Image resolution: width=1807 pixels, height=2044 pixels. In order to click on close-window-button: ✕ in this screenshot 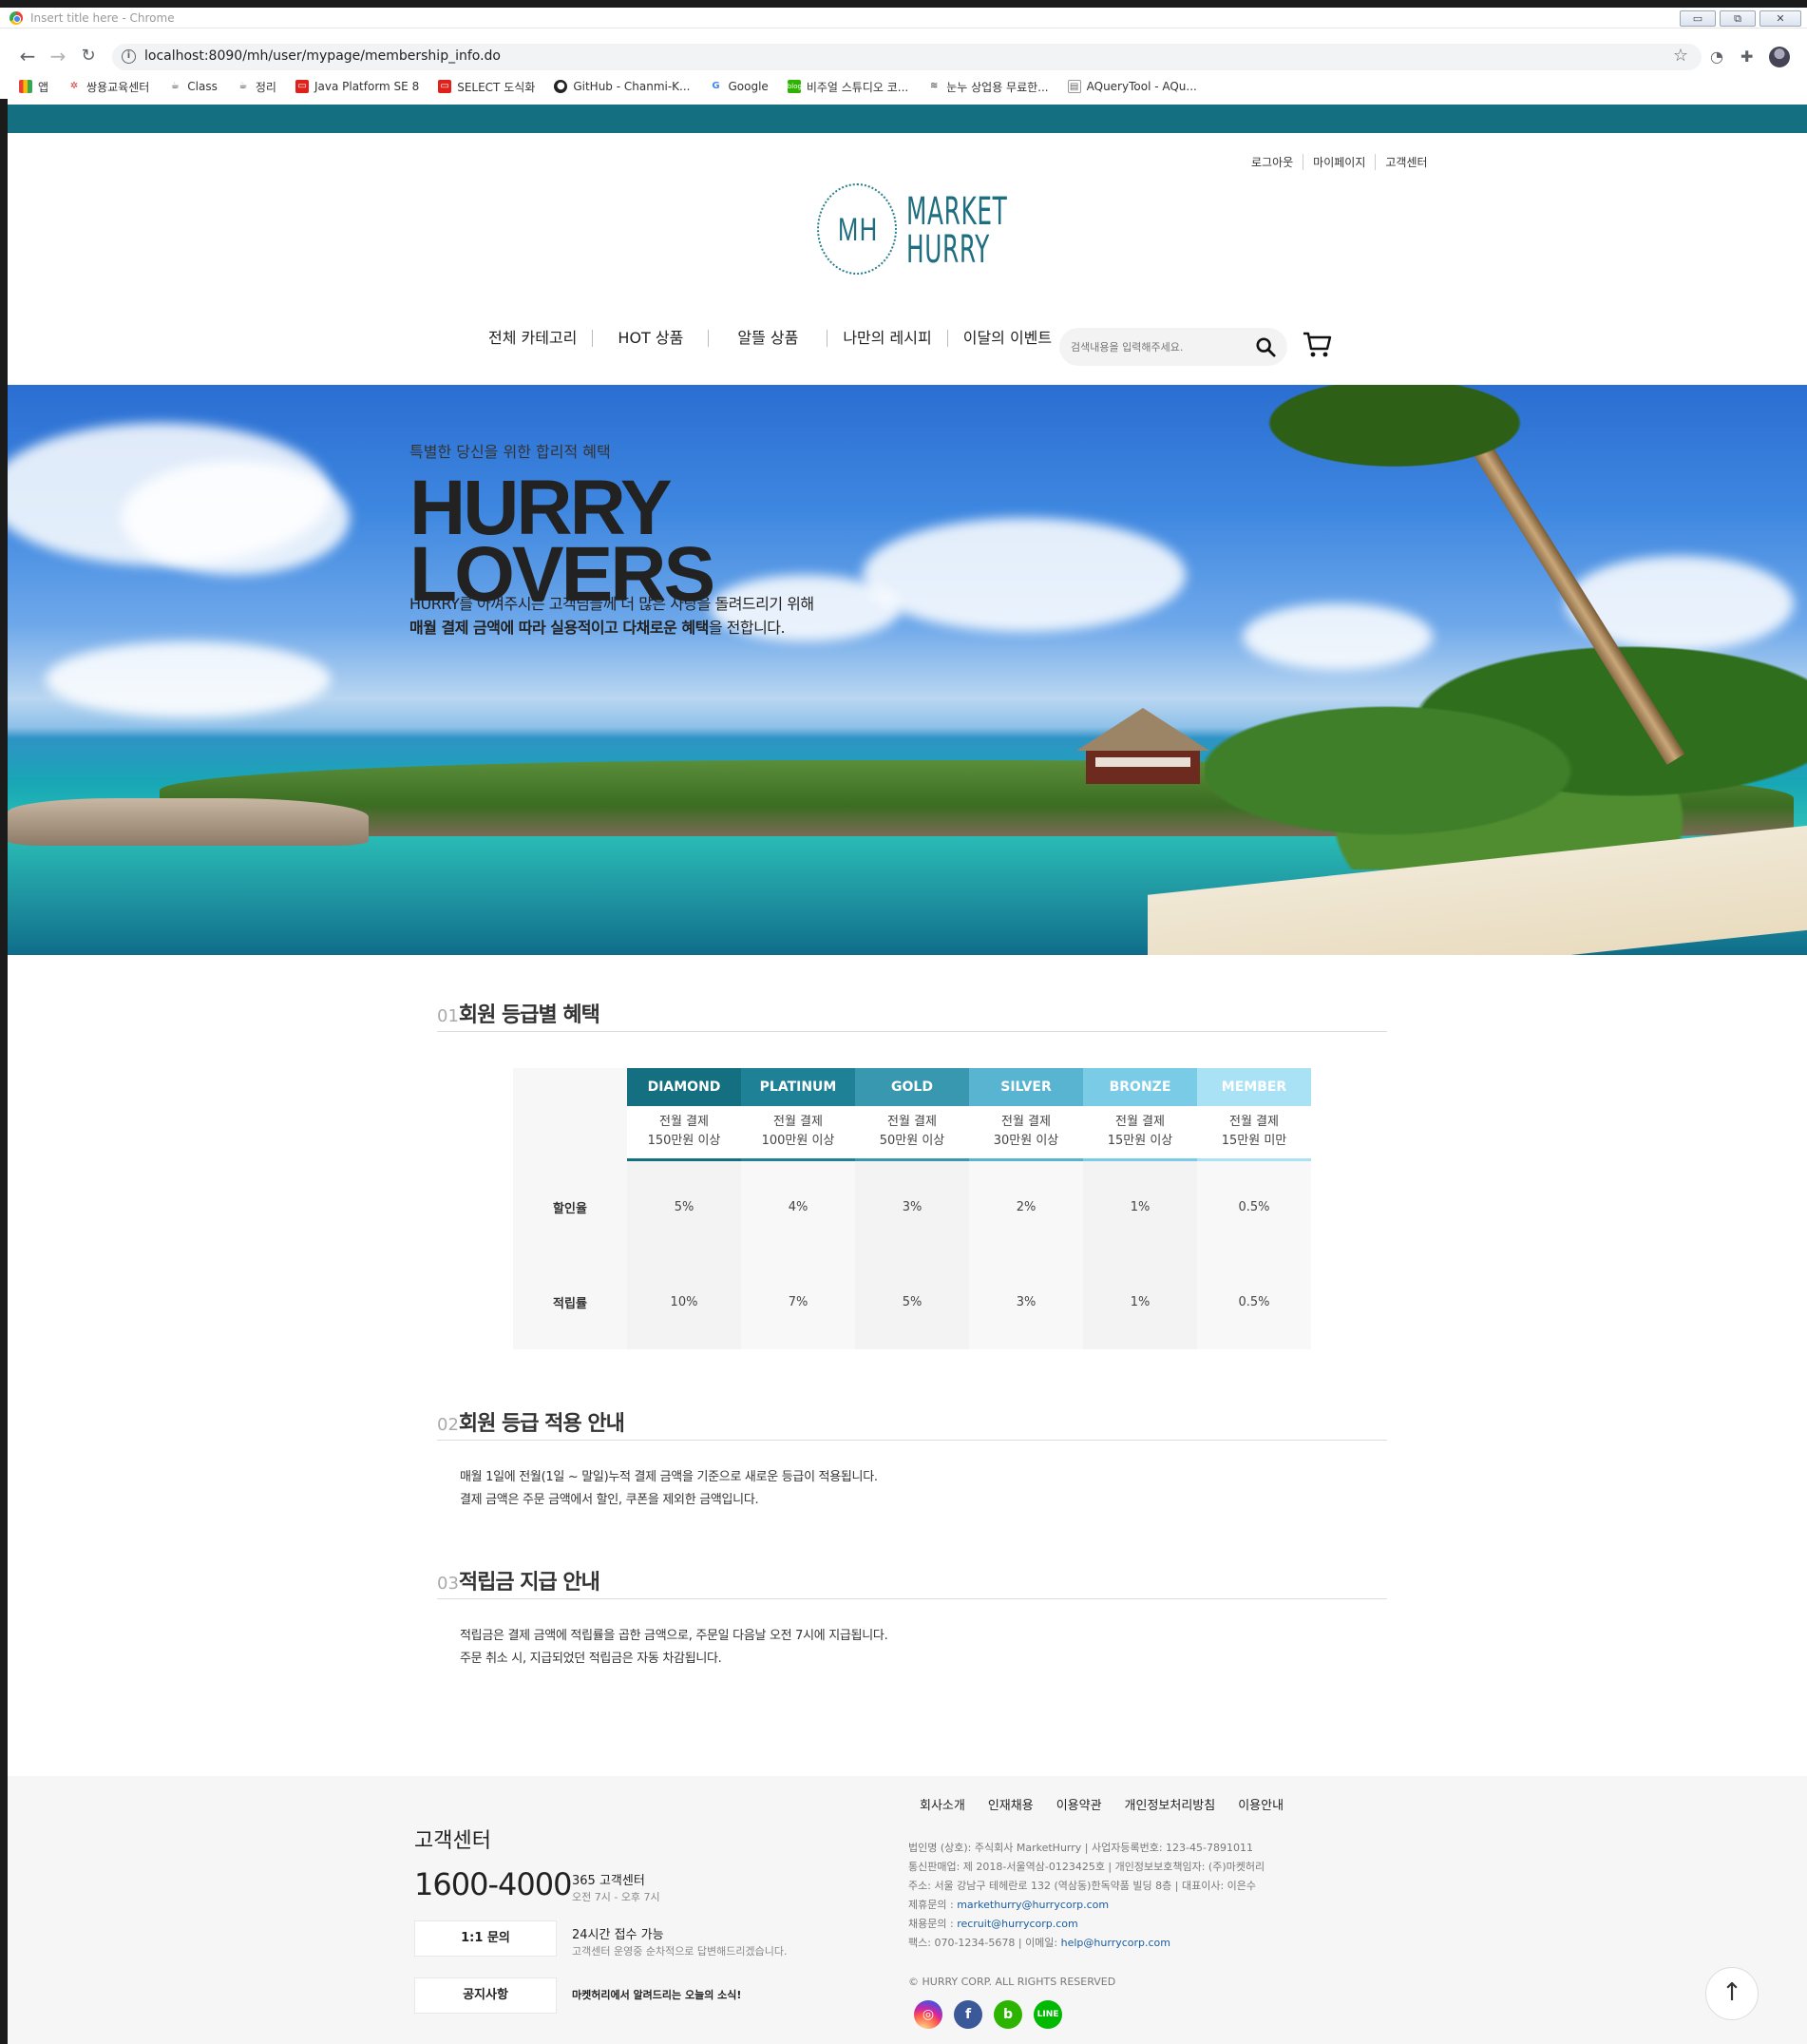, I will do `click(1780, 18)`.